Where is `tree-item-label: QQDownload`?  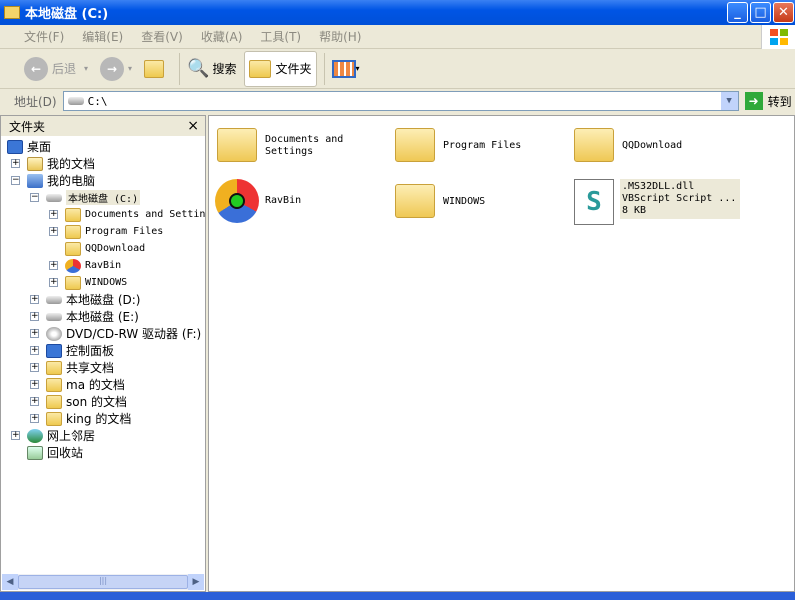
tree-item-label: QQDownload is located at coordinates (115, 248).